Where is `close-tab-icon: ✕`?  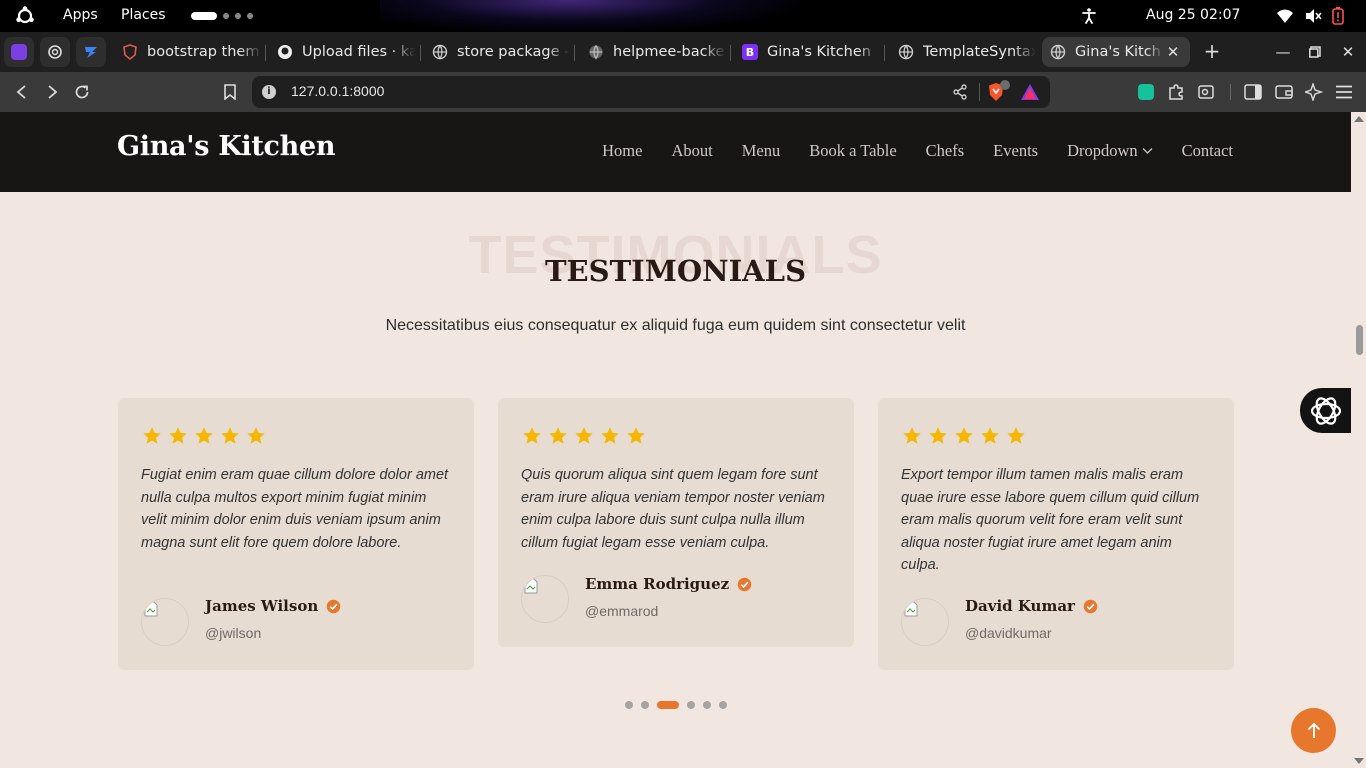
close-tab-icon: ✕ is located at coordinates (1173, 52).